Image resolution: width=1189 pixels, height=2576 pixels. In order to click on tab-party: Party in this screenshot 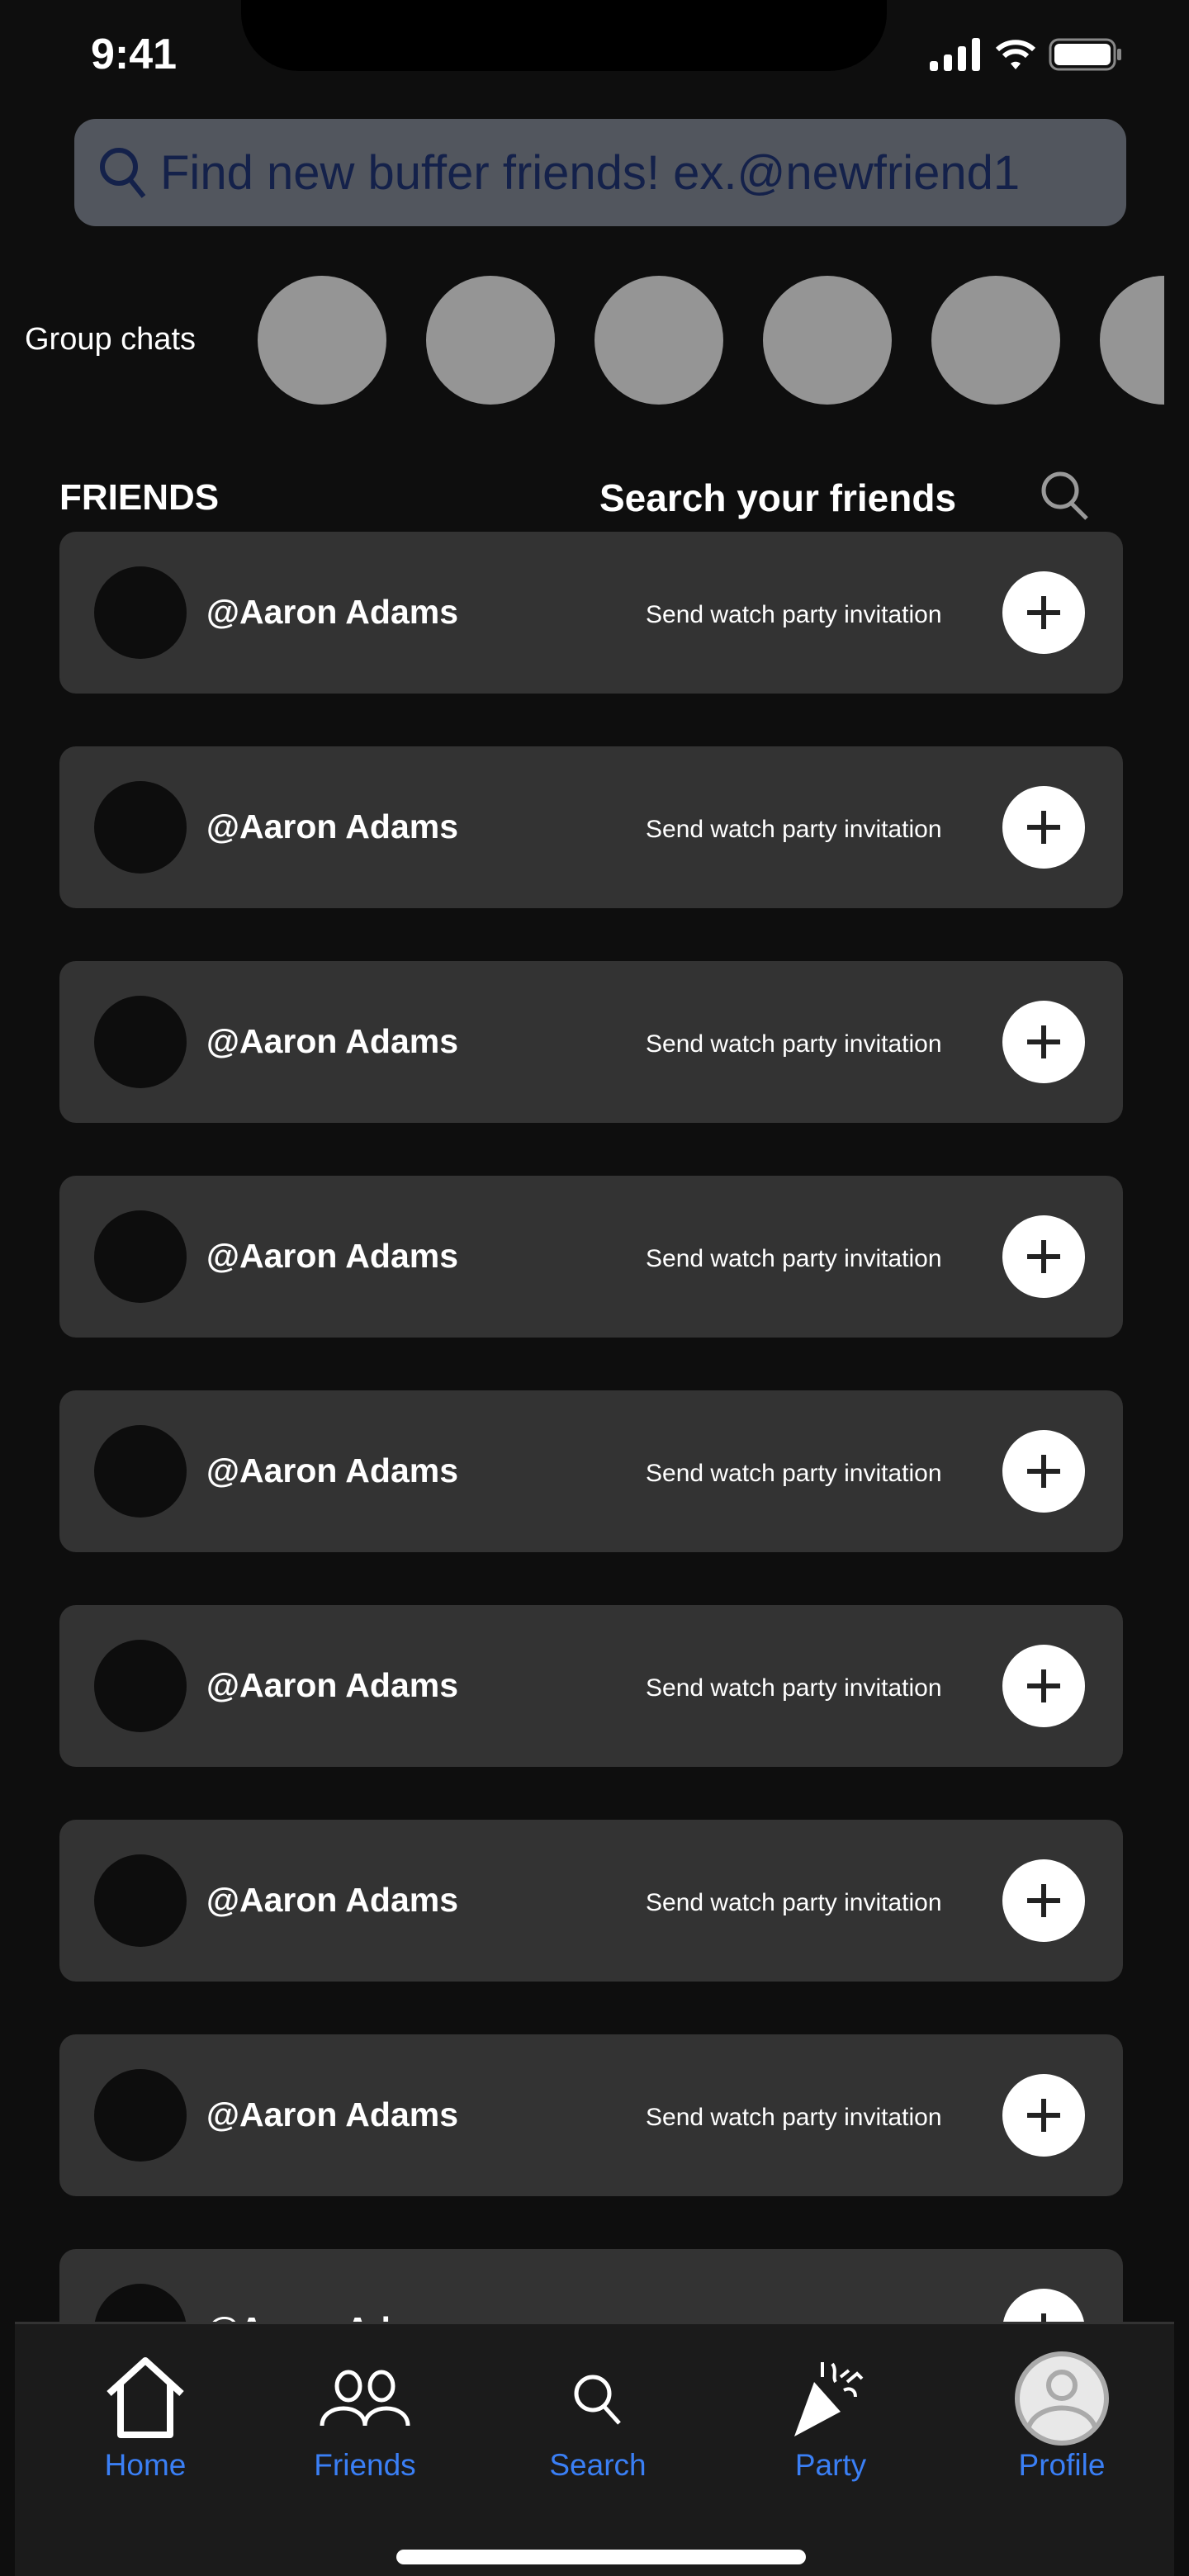, I will do `click(830, 2416)`.